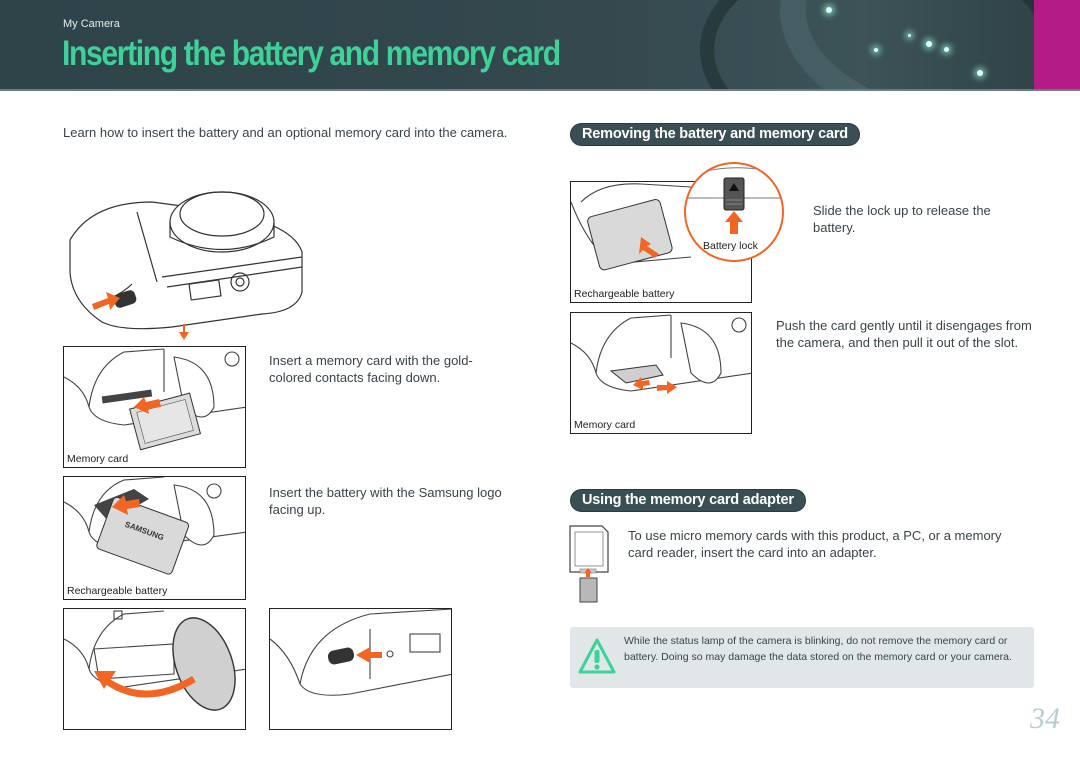 The height and width of the screenshot is (765, 1080). Describe the element at coordinates (154, 399) in the screenshot. I see `memory-card-insert-drawing` at that location.